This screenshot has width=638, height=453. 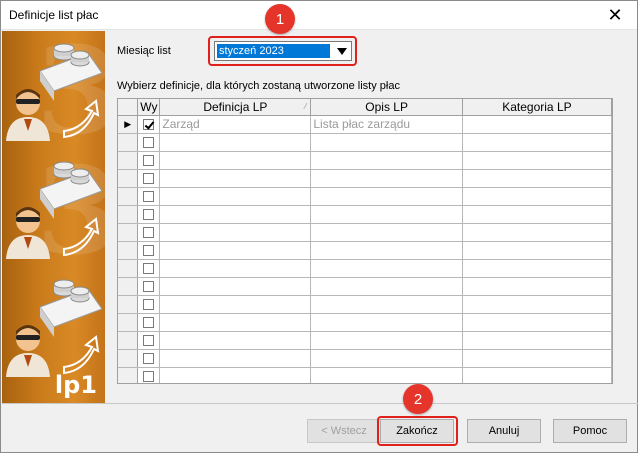 I want to click on table-row: ▶ Zarząd Lista płac zarządu, so click(x=365, y=124).